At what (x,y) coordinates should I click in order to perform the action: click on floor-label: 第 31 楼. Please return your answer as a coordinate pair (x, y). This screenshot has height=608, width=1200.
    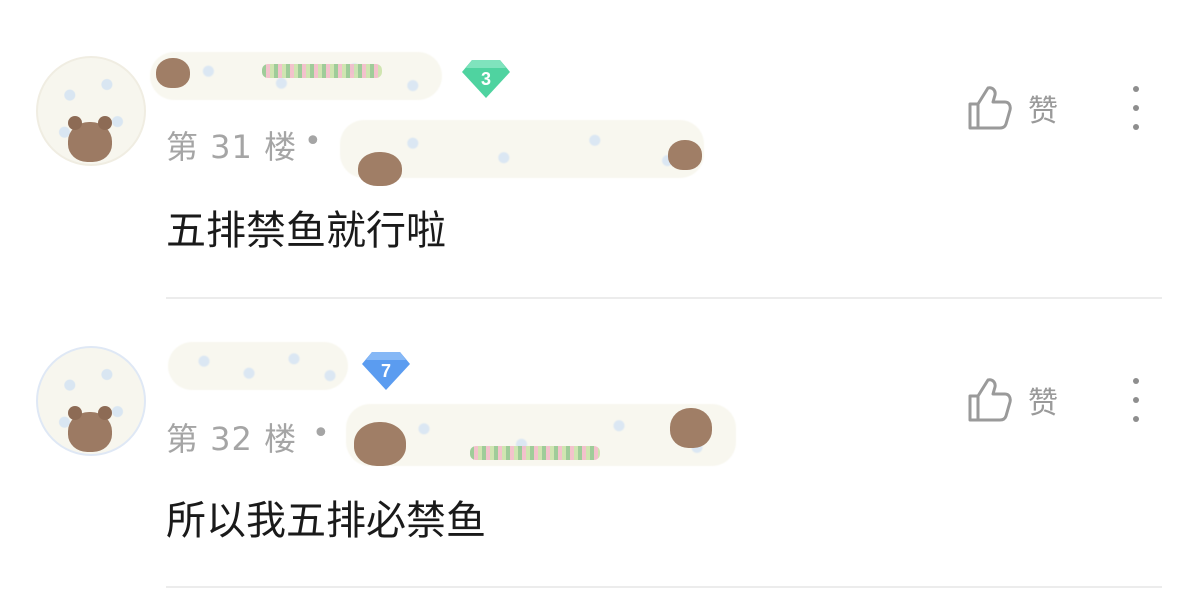
    Looking at the image, I should click on (232, 147).